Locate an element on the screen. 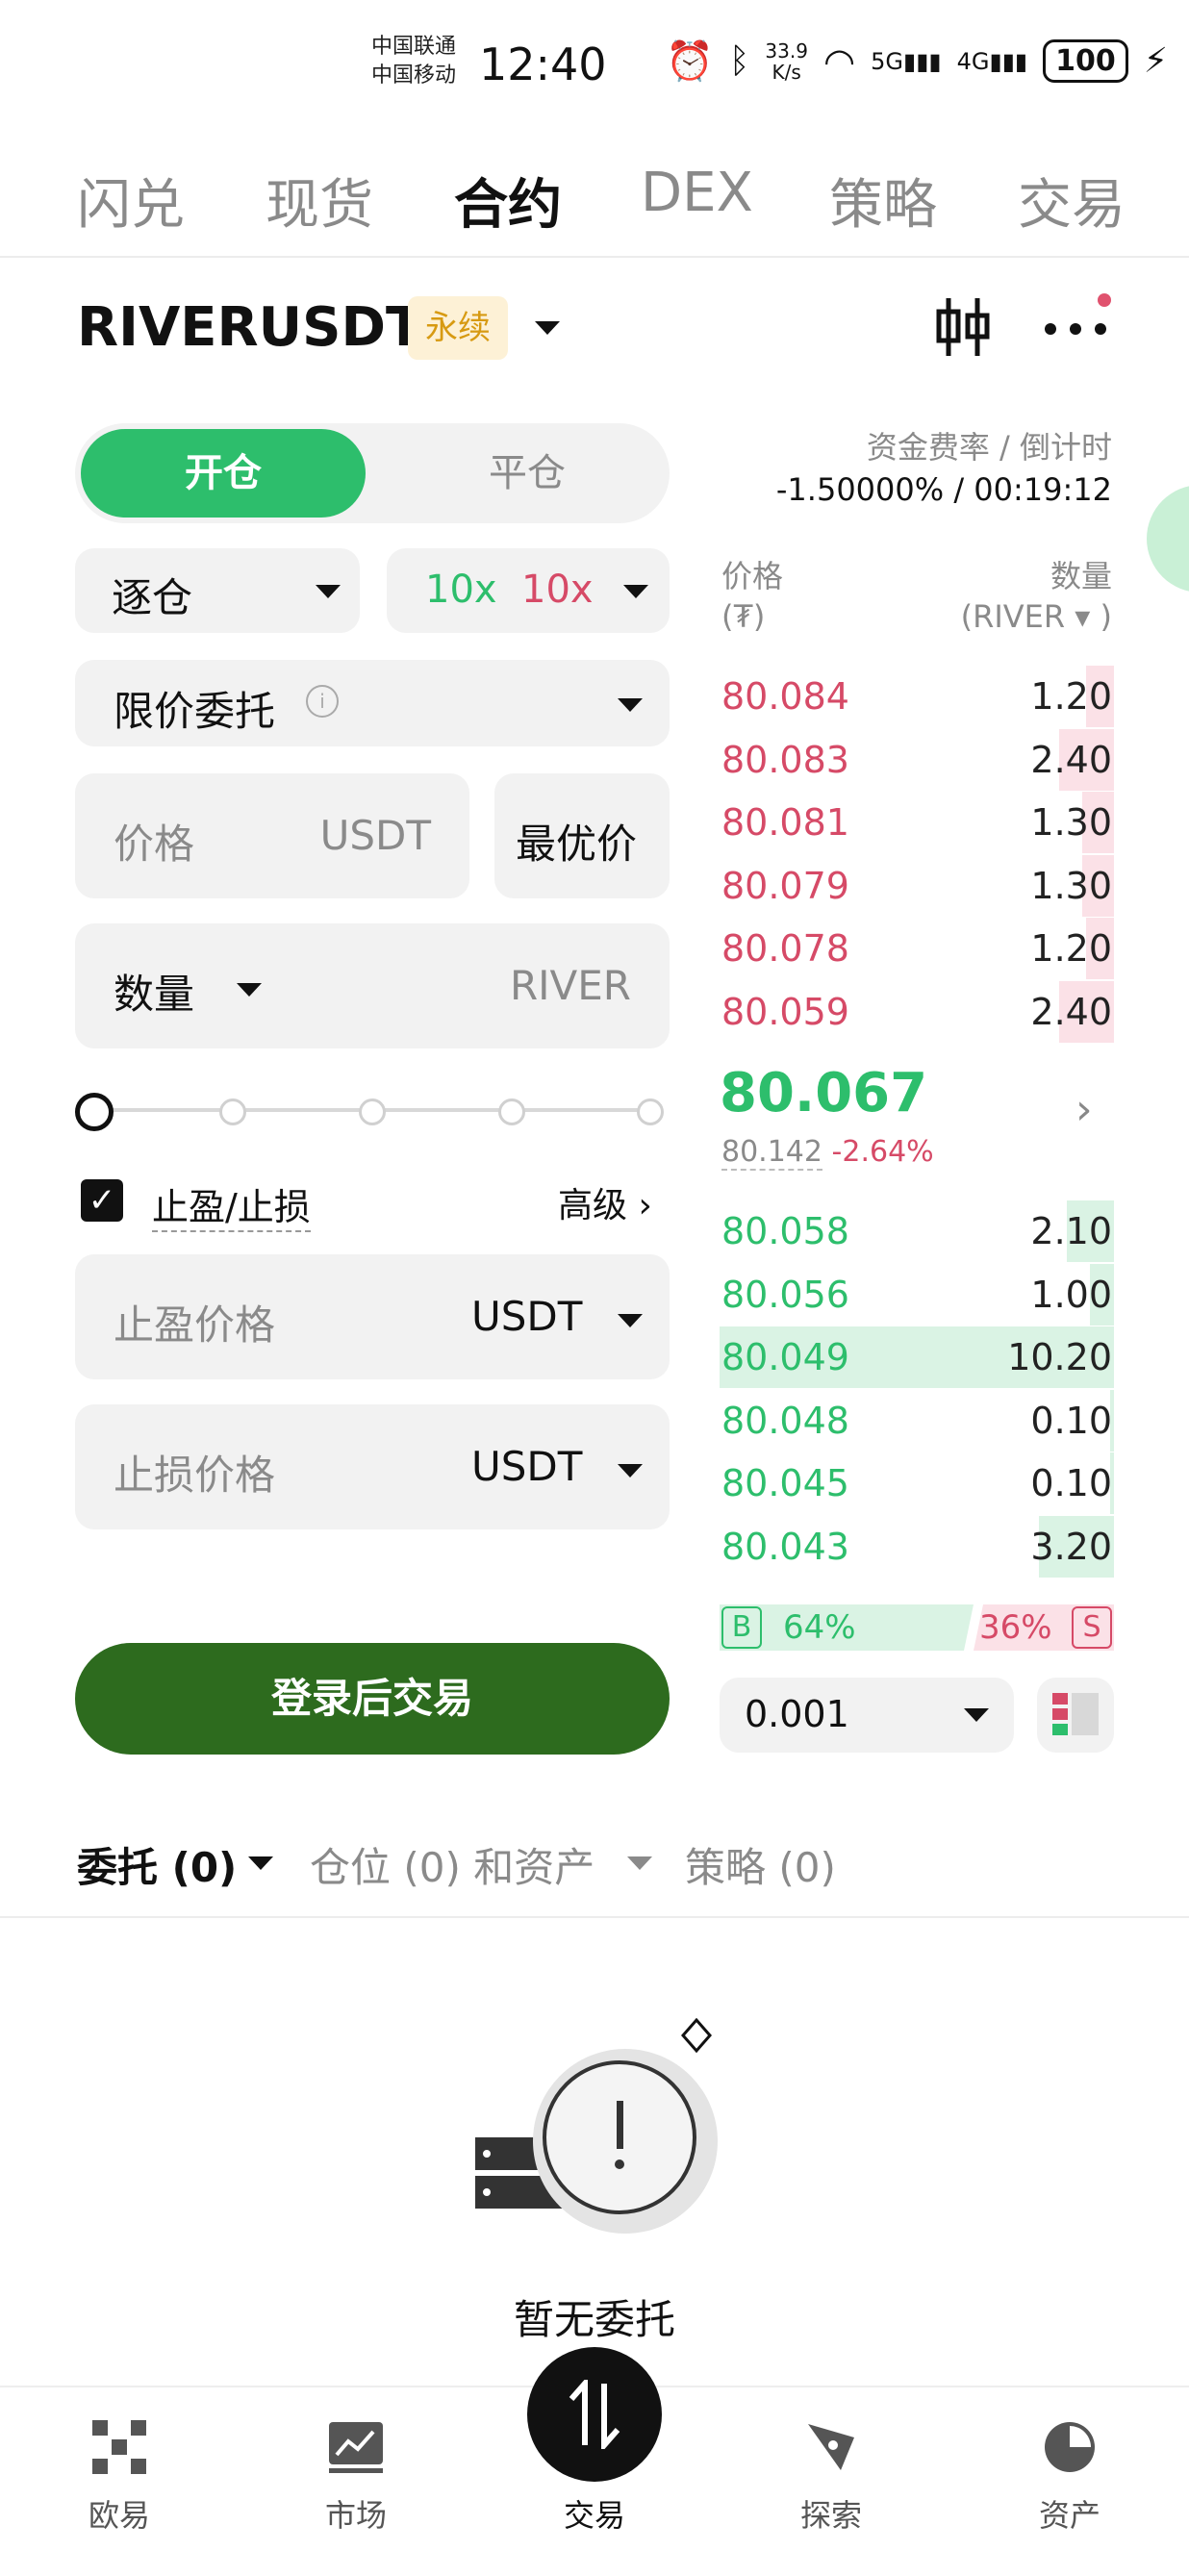 The image size is (1189, 2576). precision-select: 0.001 is located at coordinates (867, 1715).